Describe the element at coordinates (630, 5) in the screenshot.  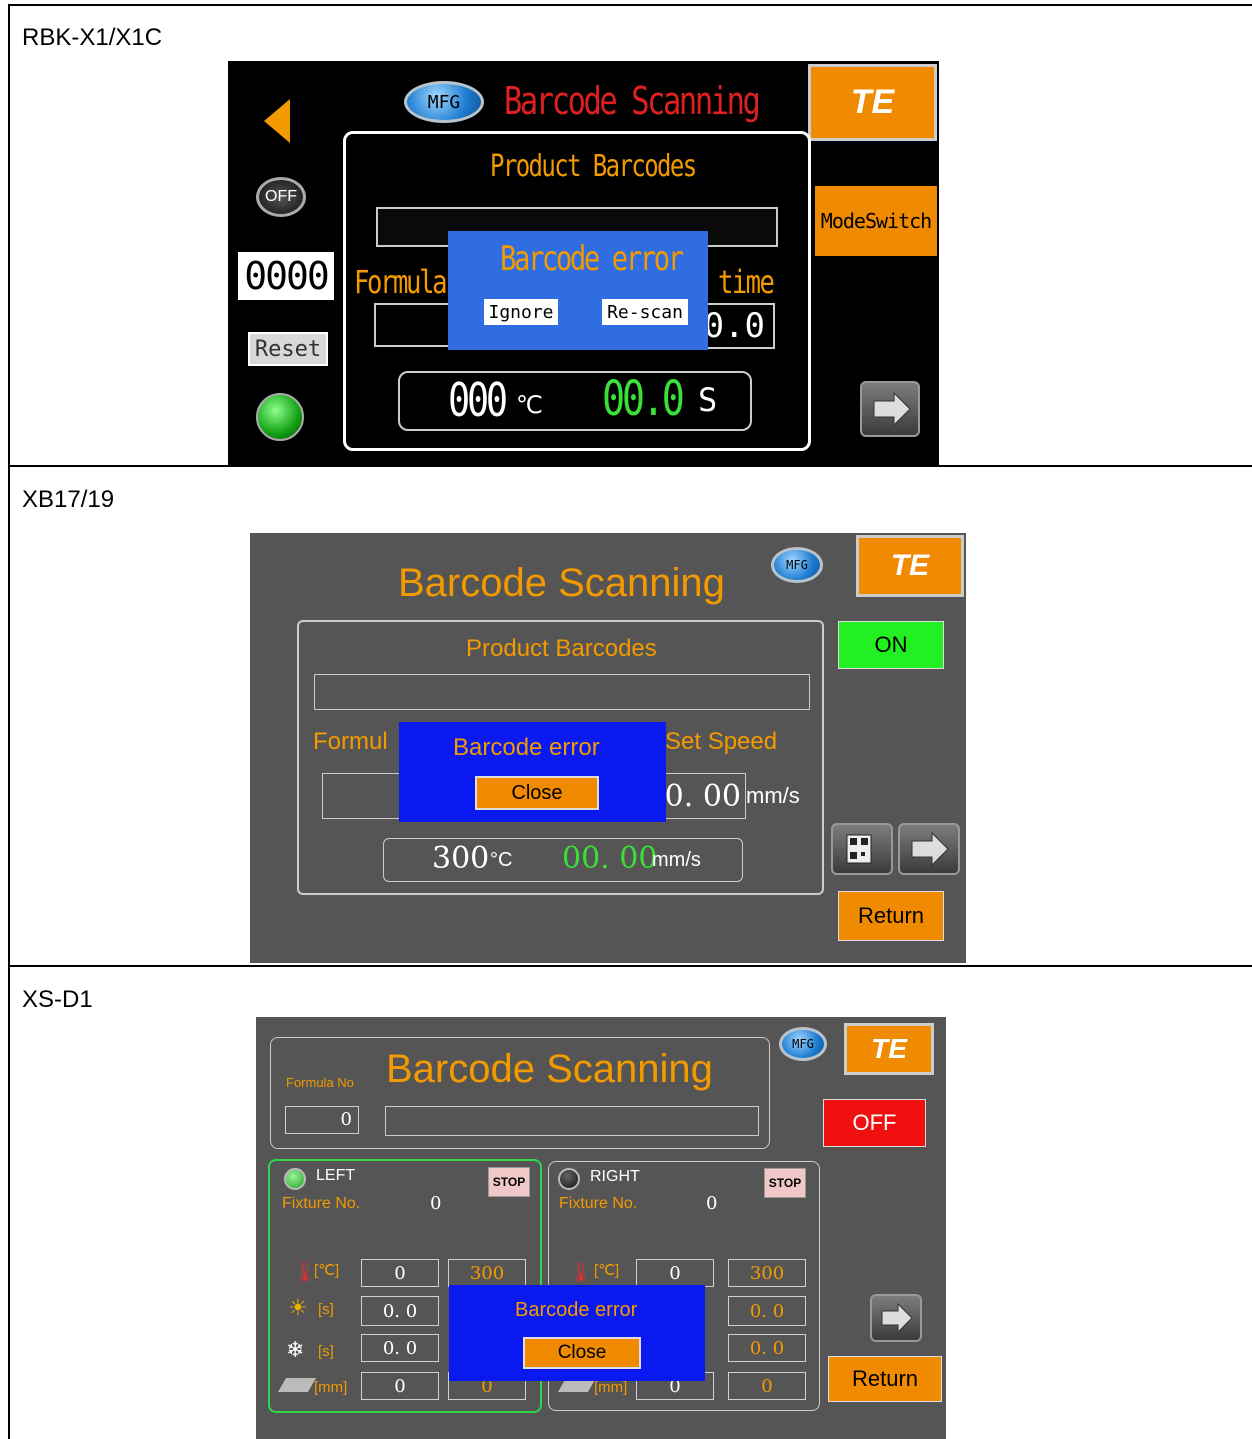
I see `table-top-border` at that location.